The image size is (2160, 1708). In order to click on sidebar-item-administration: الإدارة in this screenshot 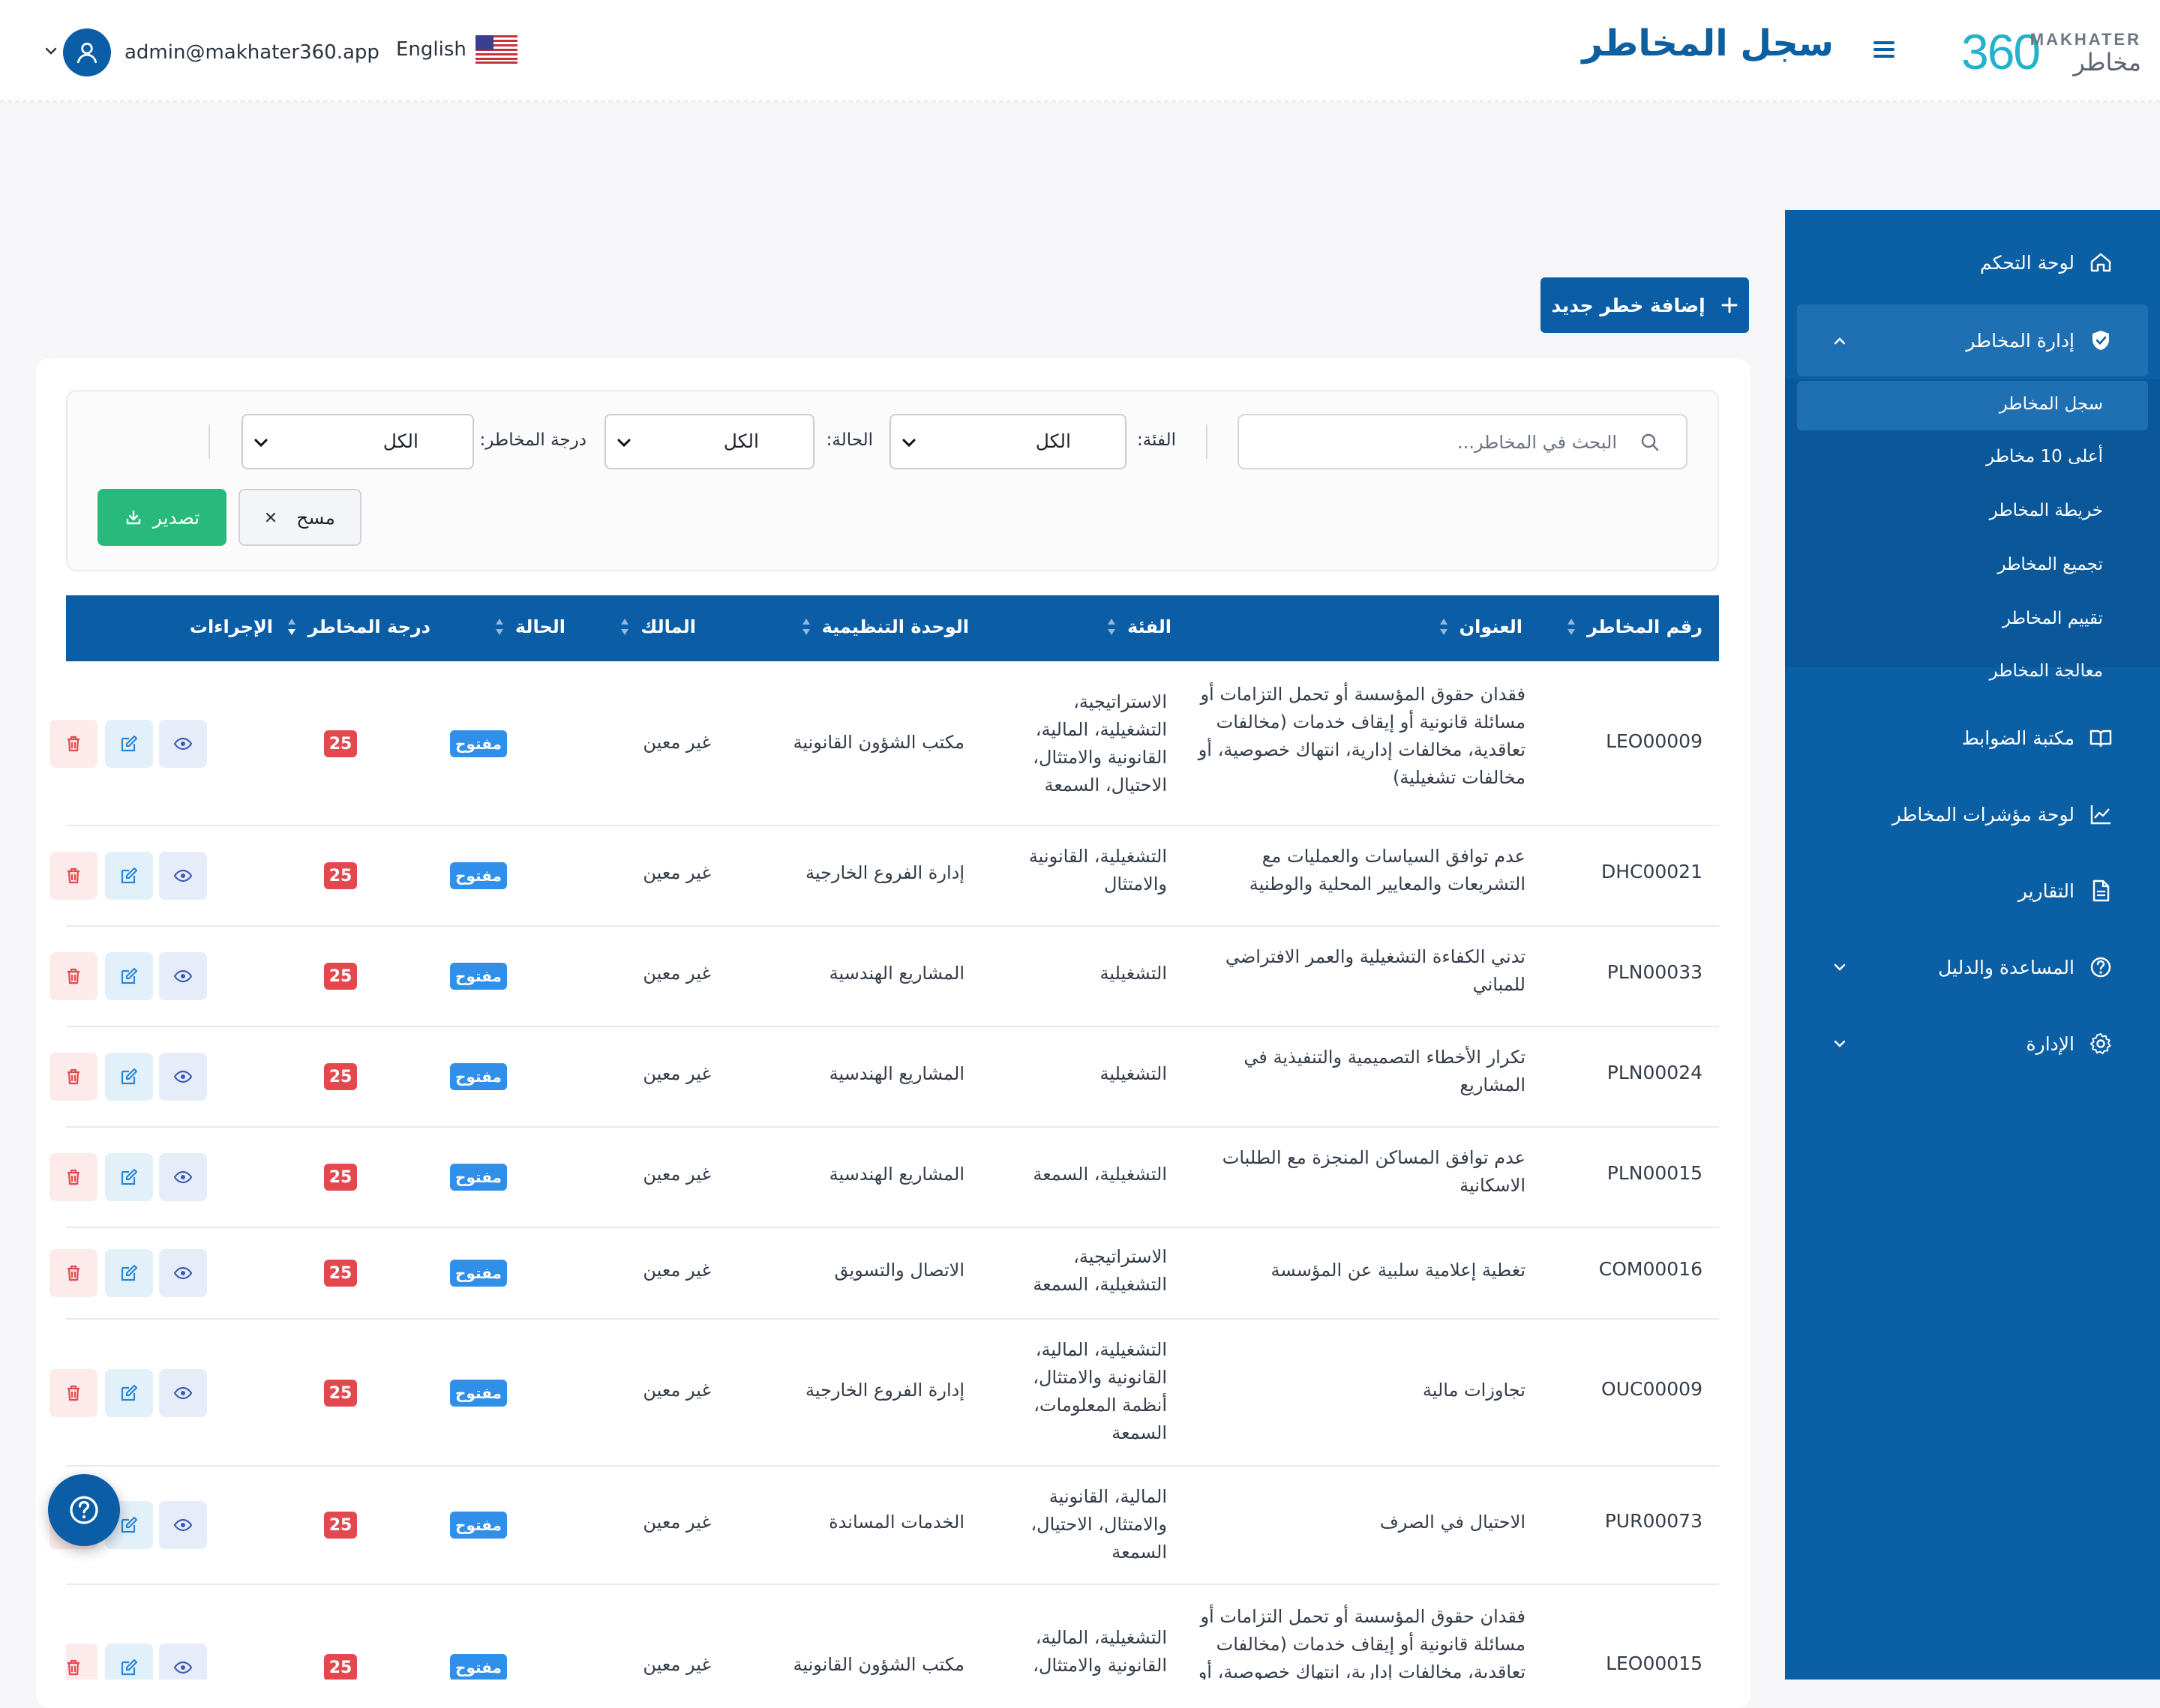, I will do `click(2070, 1044)`.